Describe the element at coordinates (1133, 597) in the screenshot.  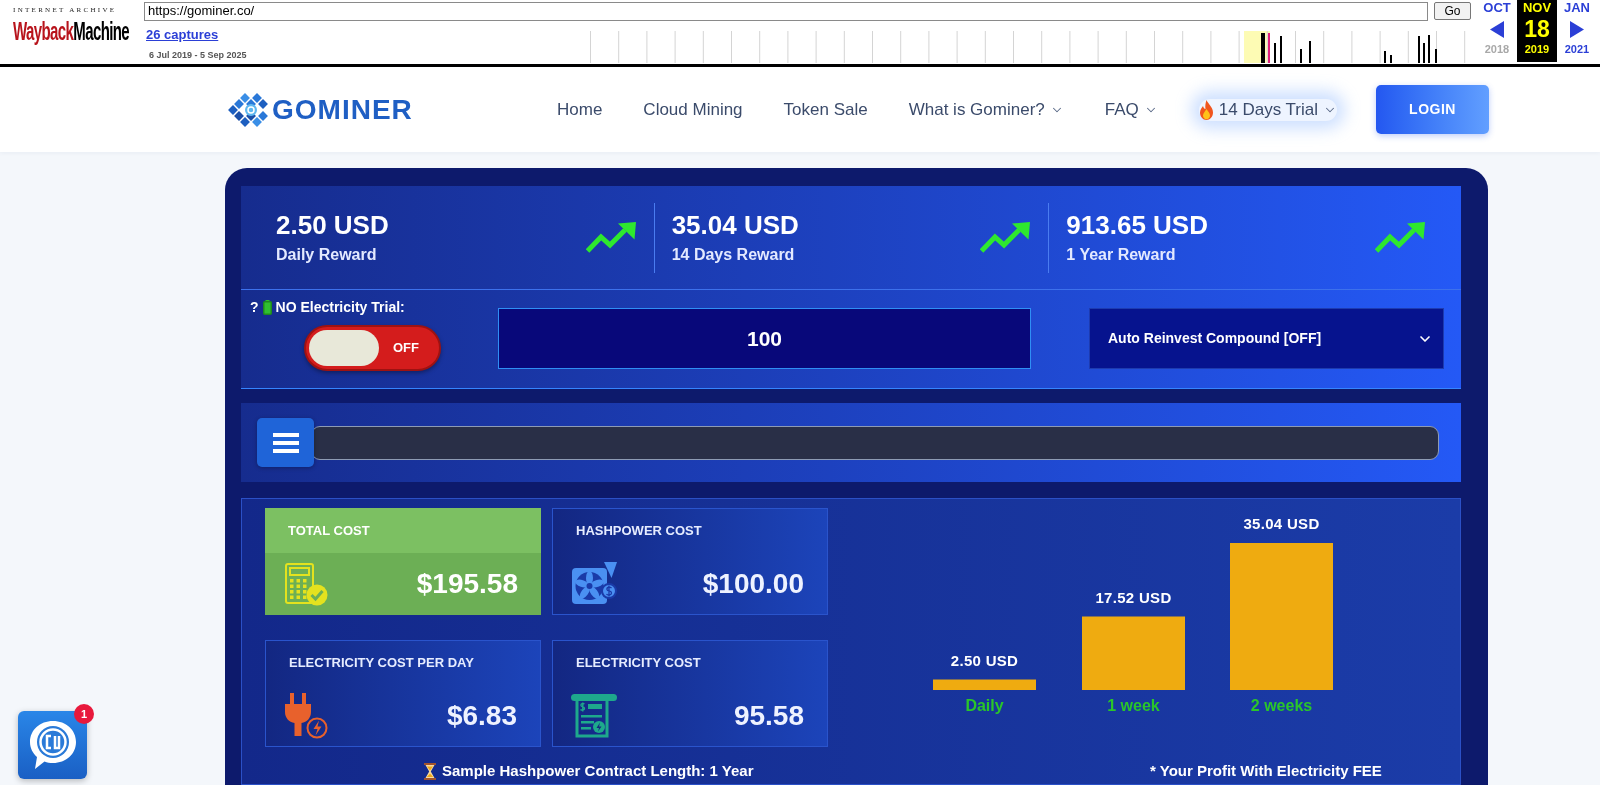
I see `bar-value-label: 17.52 USD` at that location.